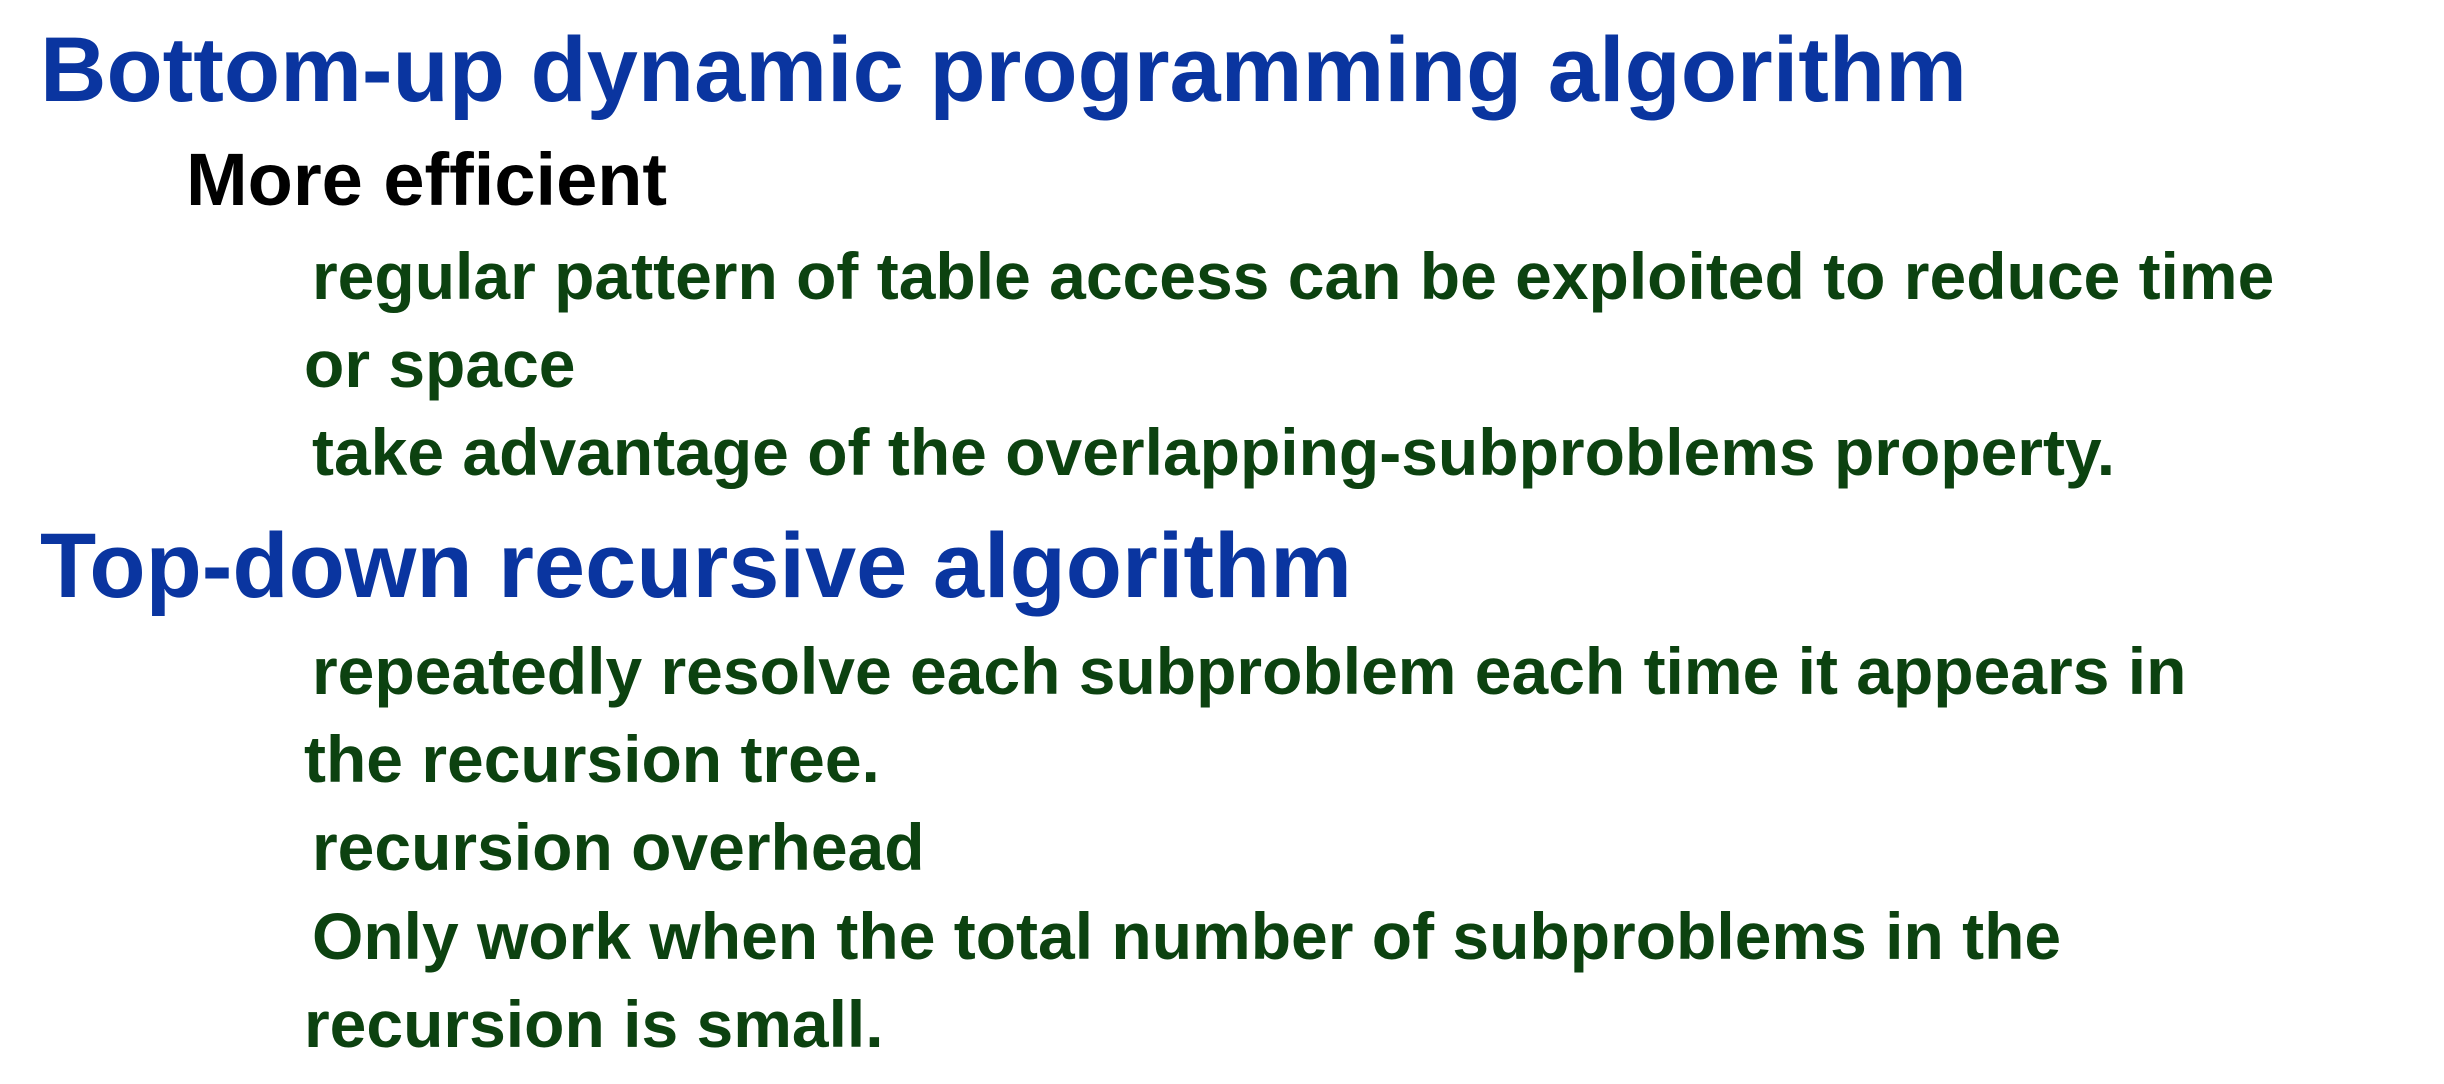  Describe the element at coordinates (427, 179) in the screenshot. I see `subheading-more-efficient: More efficient` at that location.